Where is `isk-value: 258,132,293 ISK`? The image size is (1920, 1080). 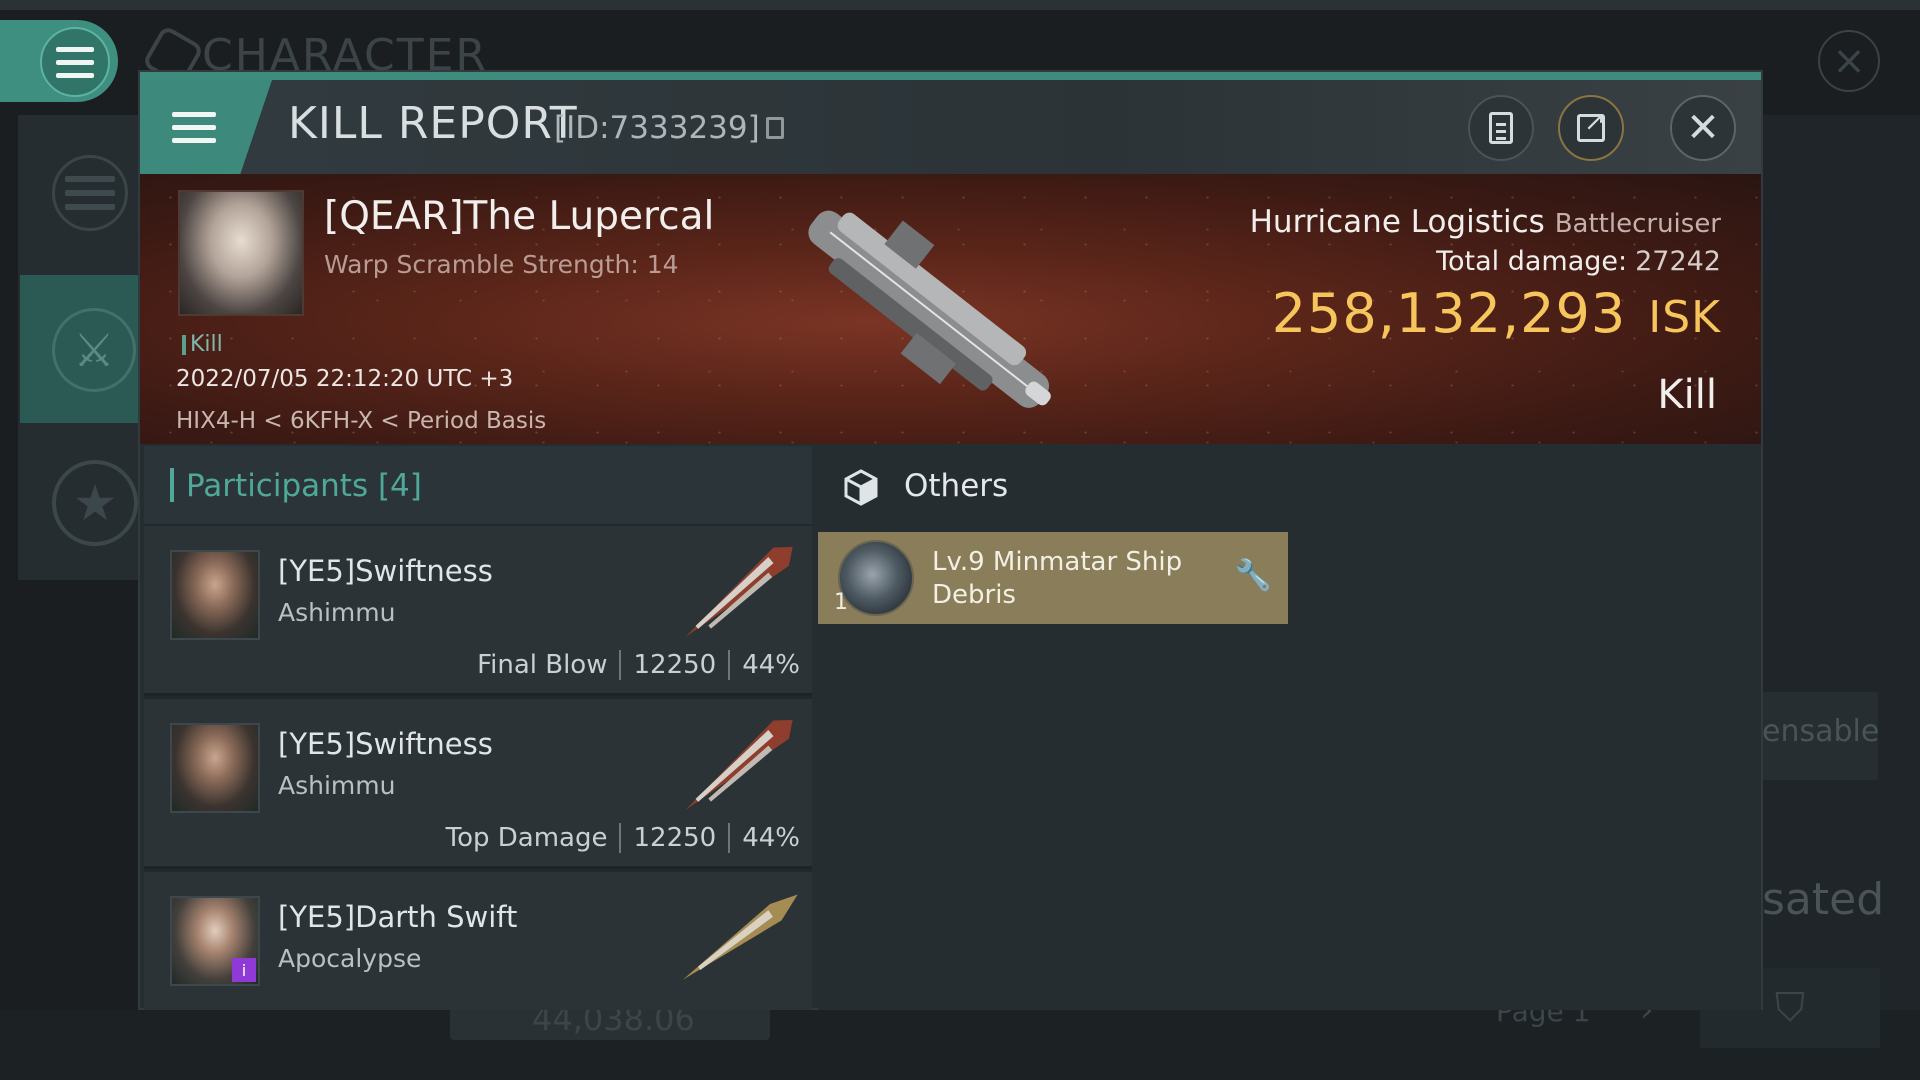 isk-value: 258,132,293 ISK is located at coordinates (1496, 313).